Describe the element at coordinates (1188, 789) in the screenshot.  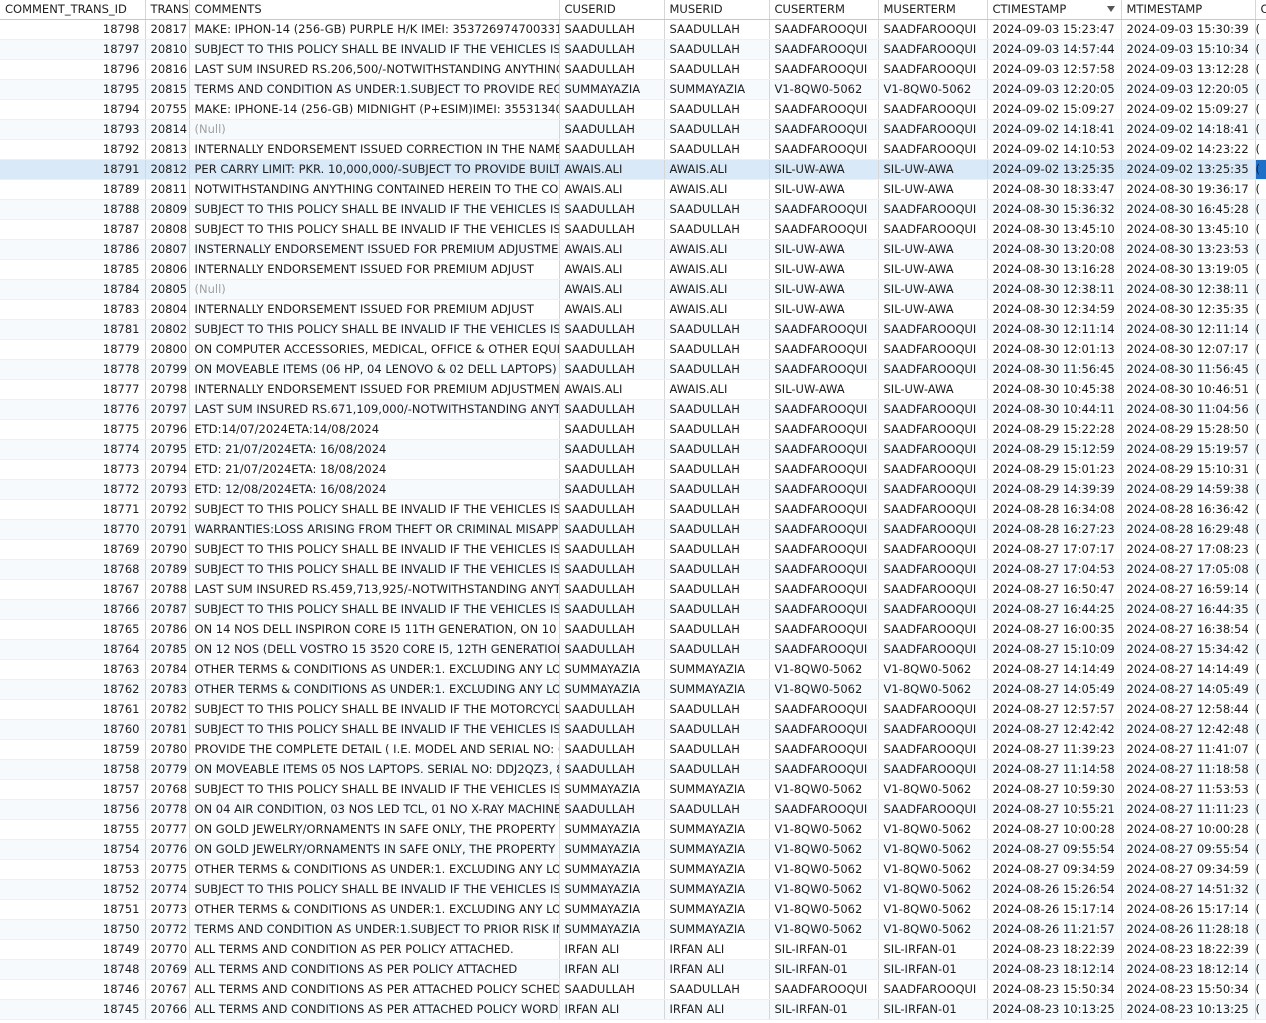
I see `cell-mtimestamp: 2024-08-27 11:53:53` at that location.